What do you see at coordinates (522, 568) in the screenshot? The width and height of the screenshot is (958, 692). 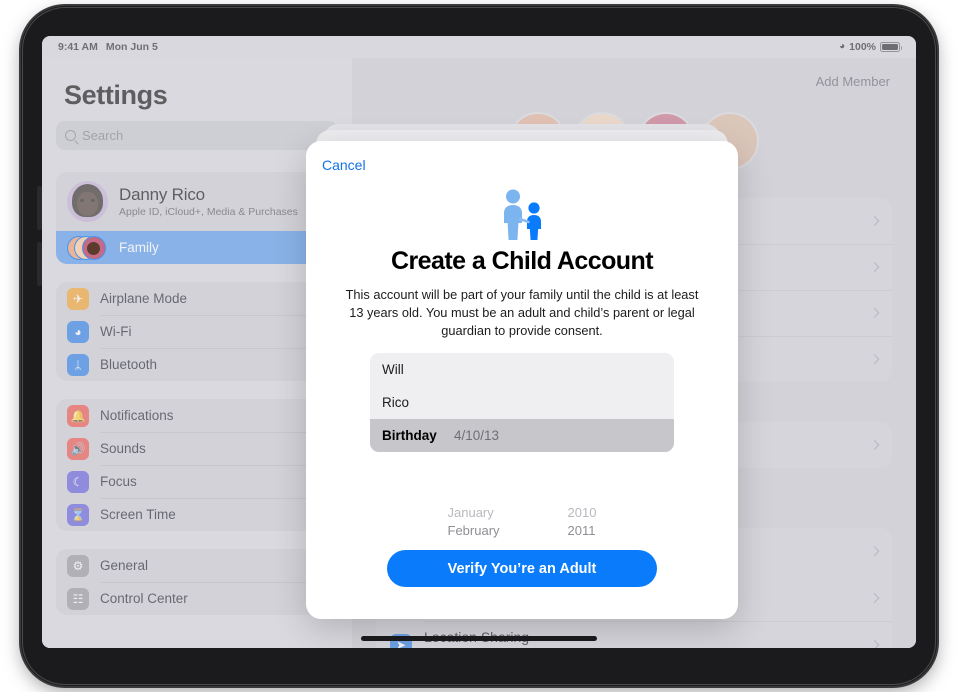 I see `verify-adult-button: Verify You’re an Adult` at bounding box center [522, 568].